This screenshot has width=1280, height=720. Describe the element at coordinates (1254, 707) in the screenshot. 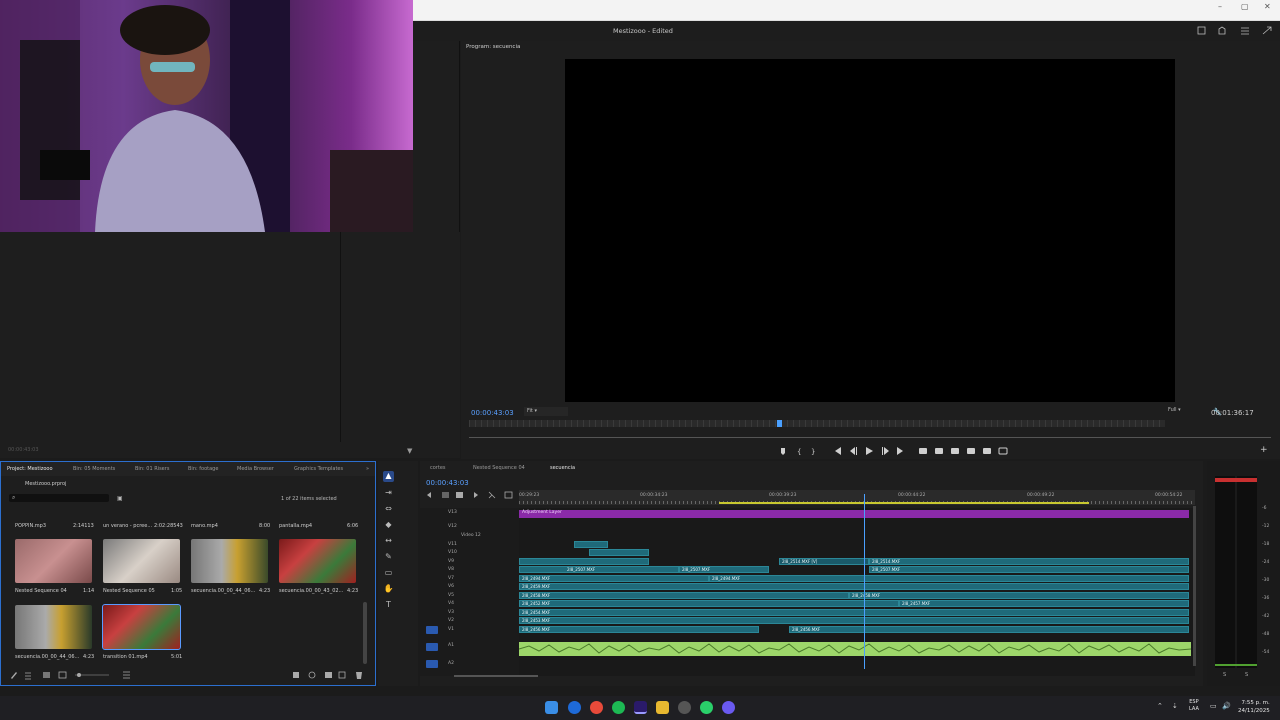

I see `taskbar-clock: 7:55 p. m. 24/11/2025` at that location.